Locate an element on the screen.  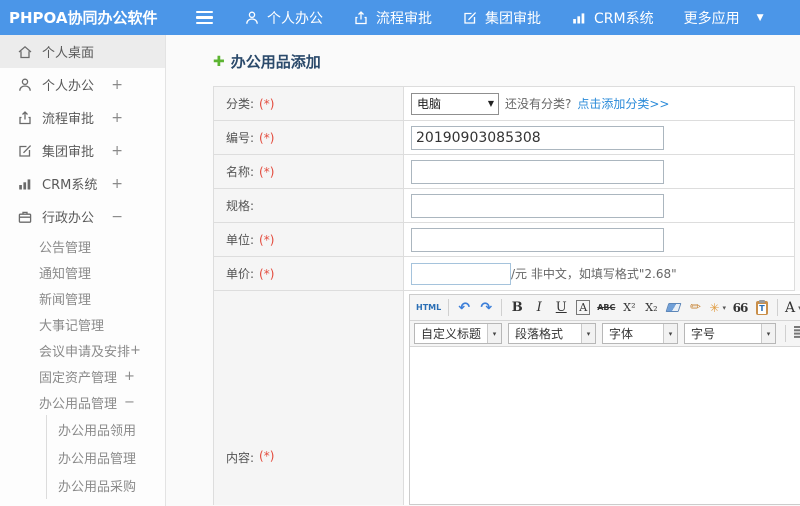
paste-text-button: T is located at coordinates (762, 308).